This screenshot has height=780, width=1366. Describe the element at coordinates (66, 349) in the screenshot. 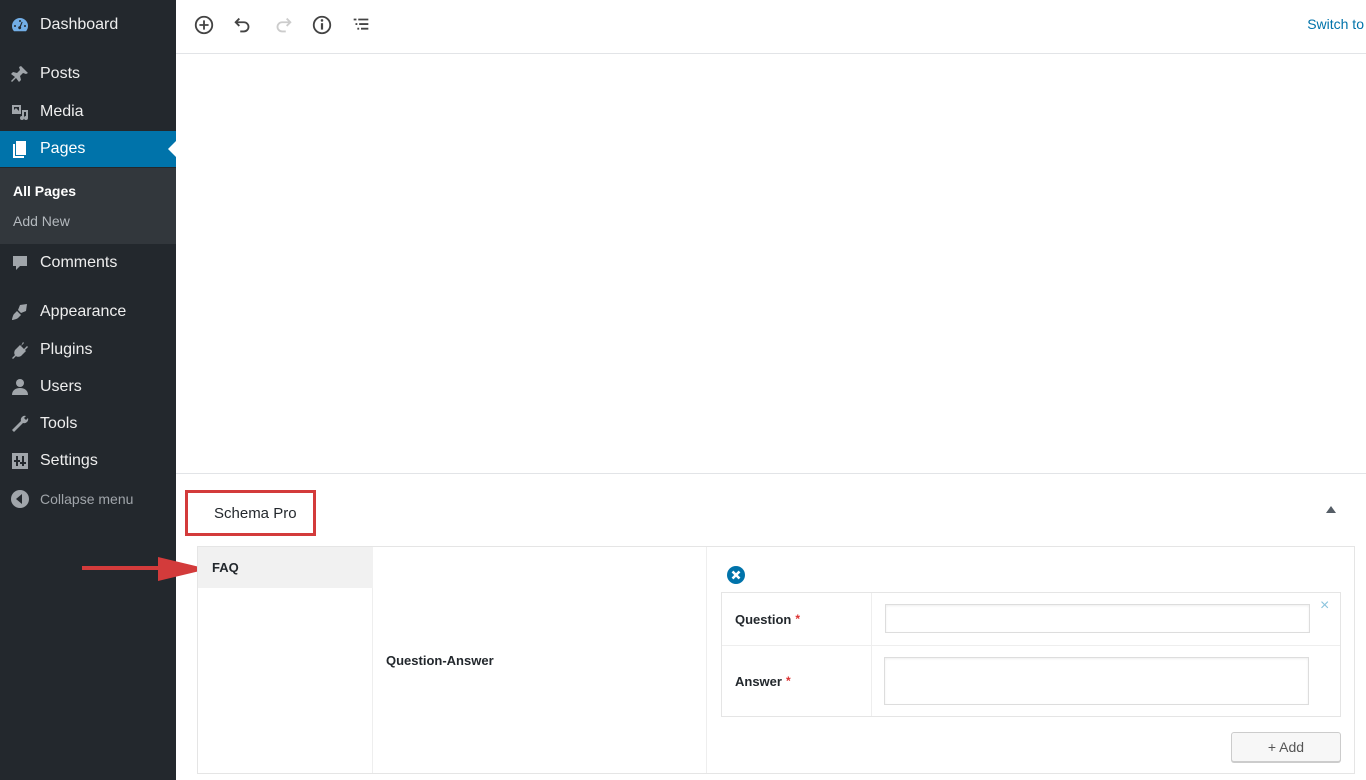

I see `sidebar-label: Plugins` at that location.